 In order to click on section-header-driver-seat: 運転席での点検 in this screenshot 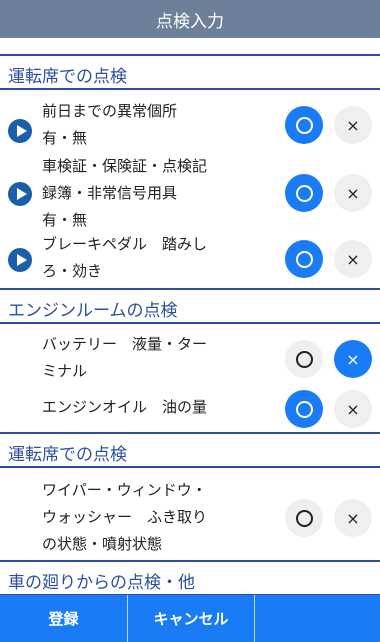, I will do `click(190, 72)`.